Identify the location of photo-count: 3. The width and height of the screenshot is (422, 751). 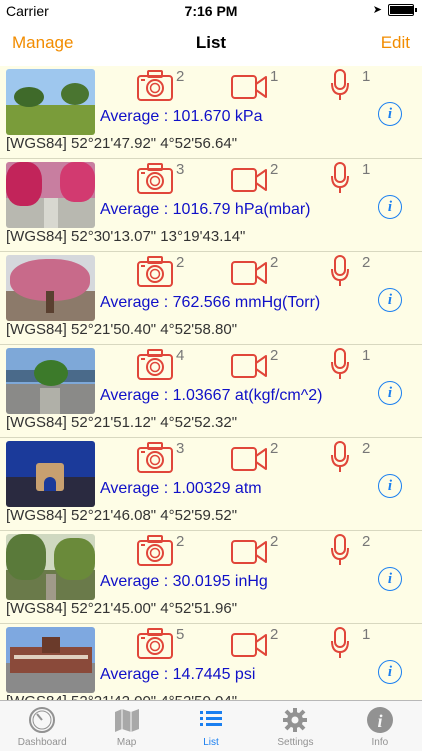
(180, 448).